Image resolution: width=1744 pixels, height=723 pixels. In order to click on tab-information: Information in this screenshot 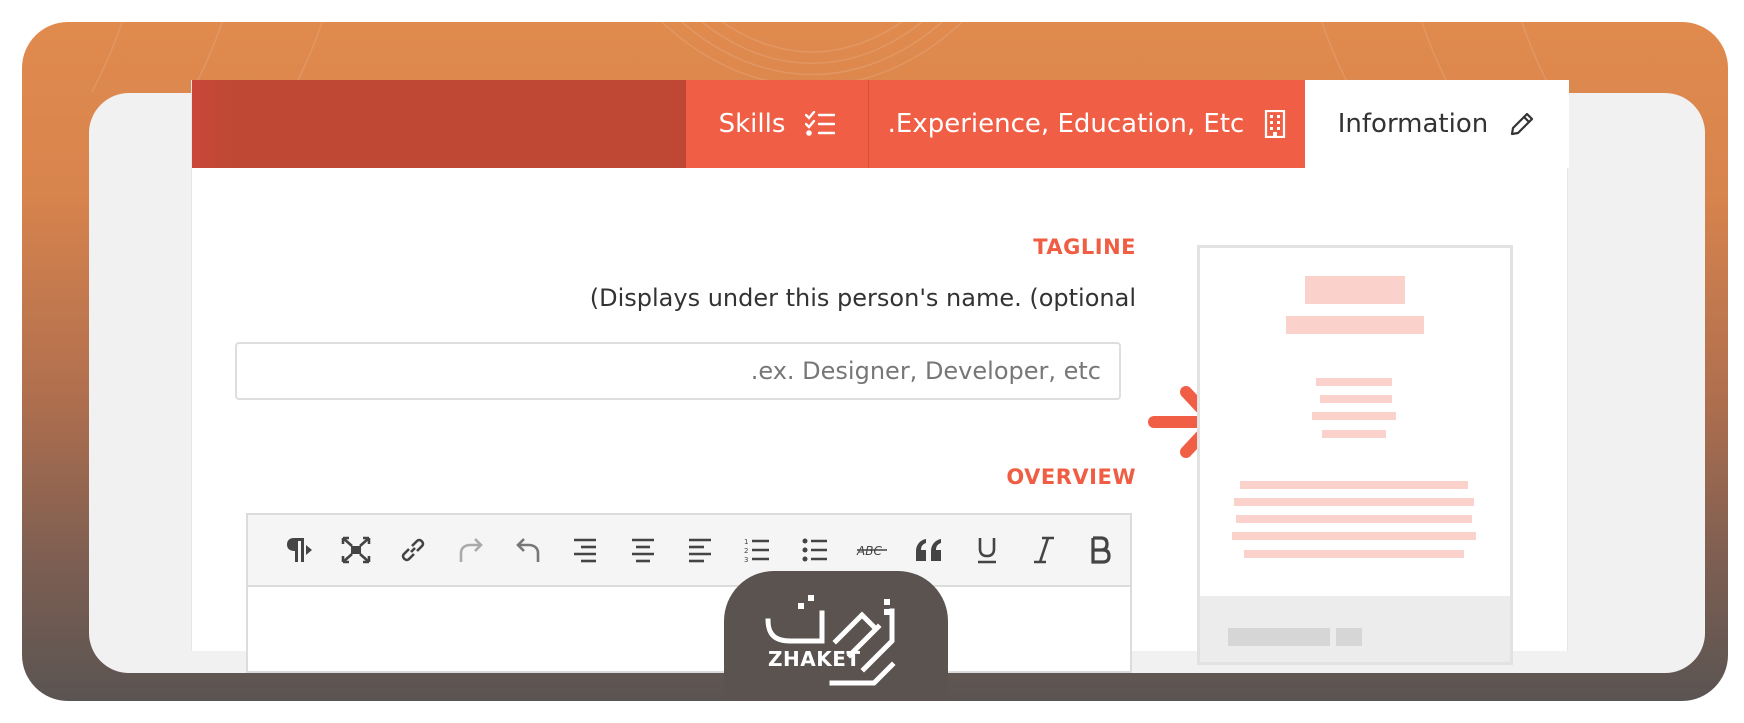, I will do `click(1437, 124)`.